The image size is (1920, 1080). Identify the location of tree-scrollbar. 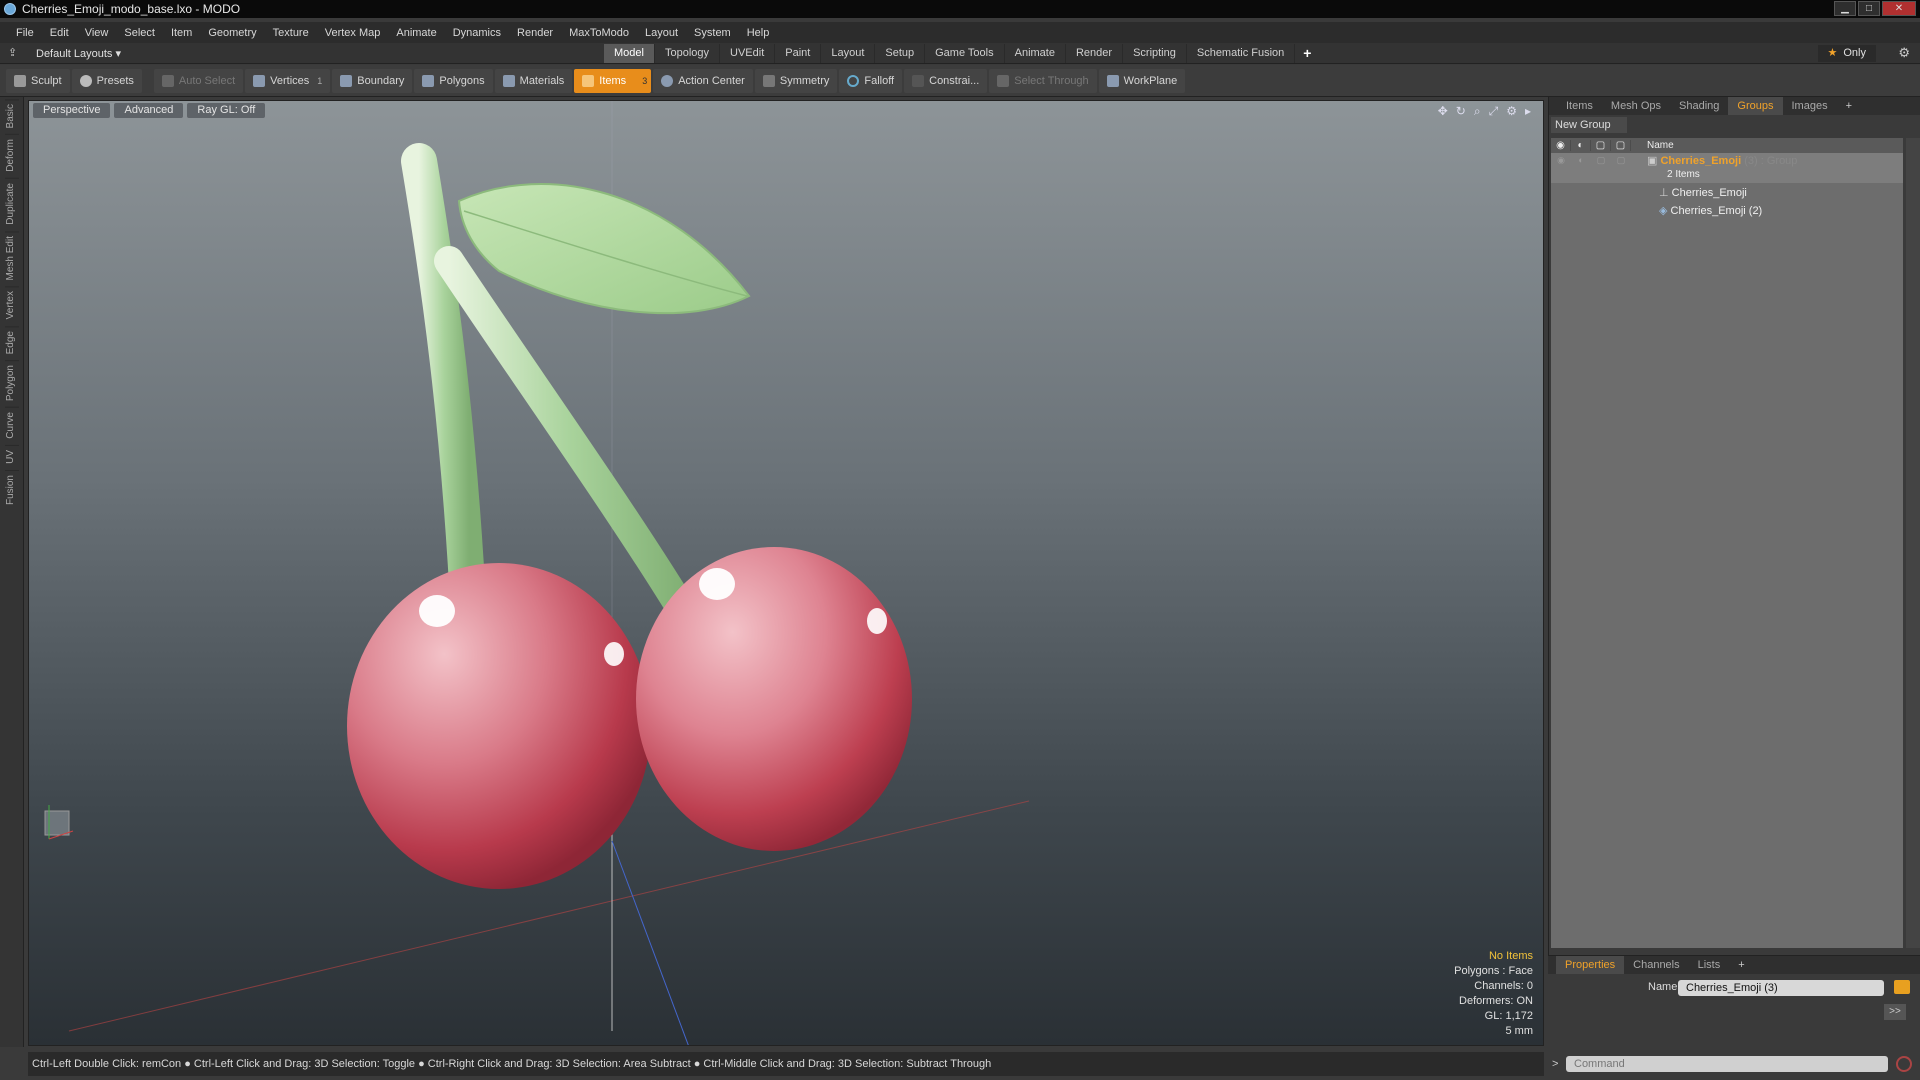
(1913, 543).